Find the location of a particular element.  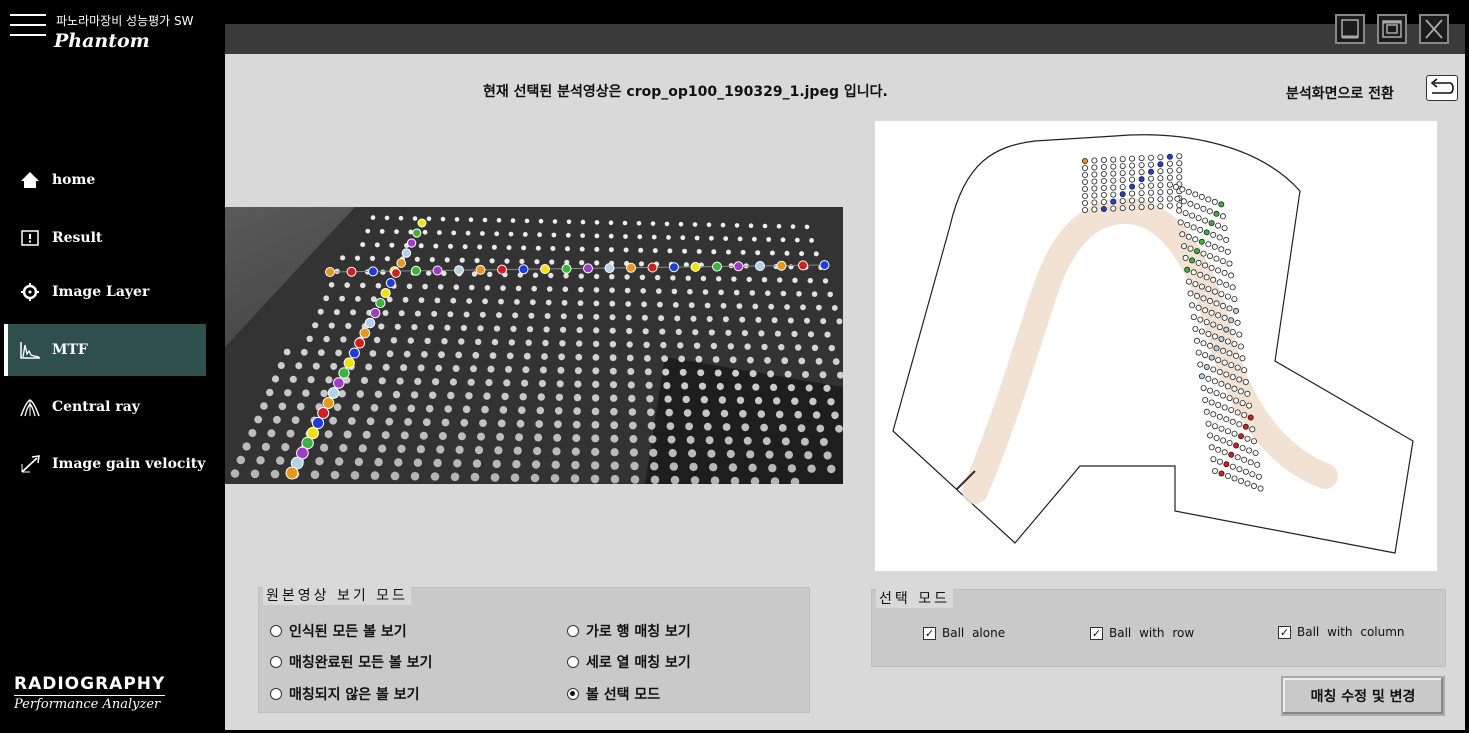

hamburger-menu-icon is located at coordinates (28, 31).